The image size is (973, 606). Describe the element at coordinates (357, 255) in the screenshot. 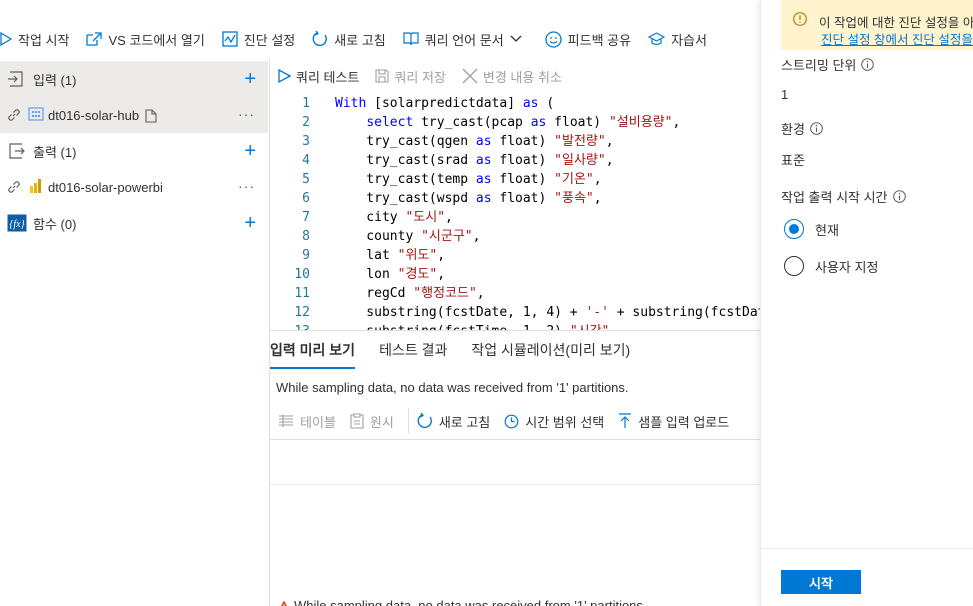

I see `code-line: 9 lat "위도",` at that location.